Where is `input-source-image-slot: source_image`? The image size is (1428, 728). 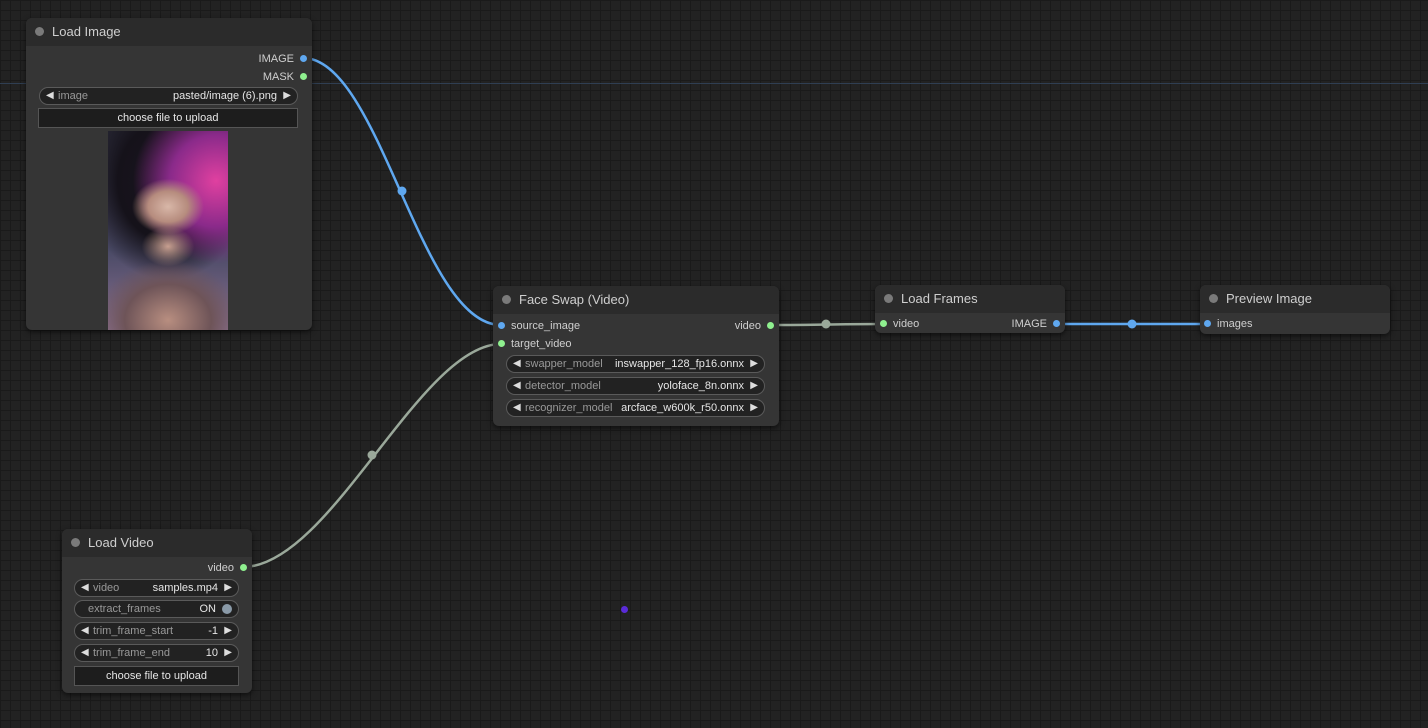
input-source-image-slot: source_image is located at coordinates (539, 326).